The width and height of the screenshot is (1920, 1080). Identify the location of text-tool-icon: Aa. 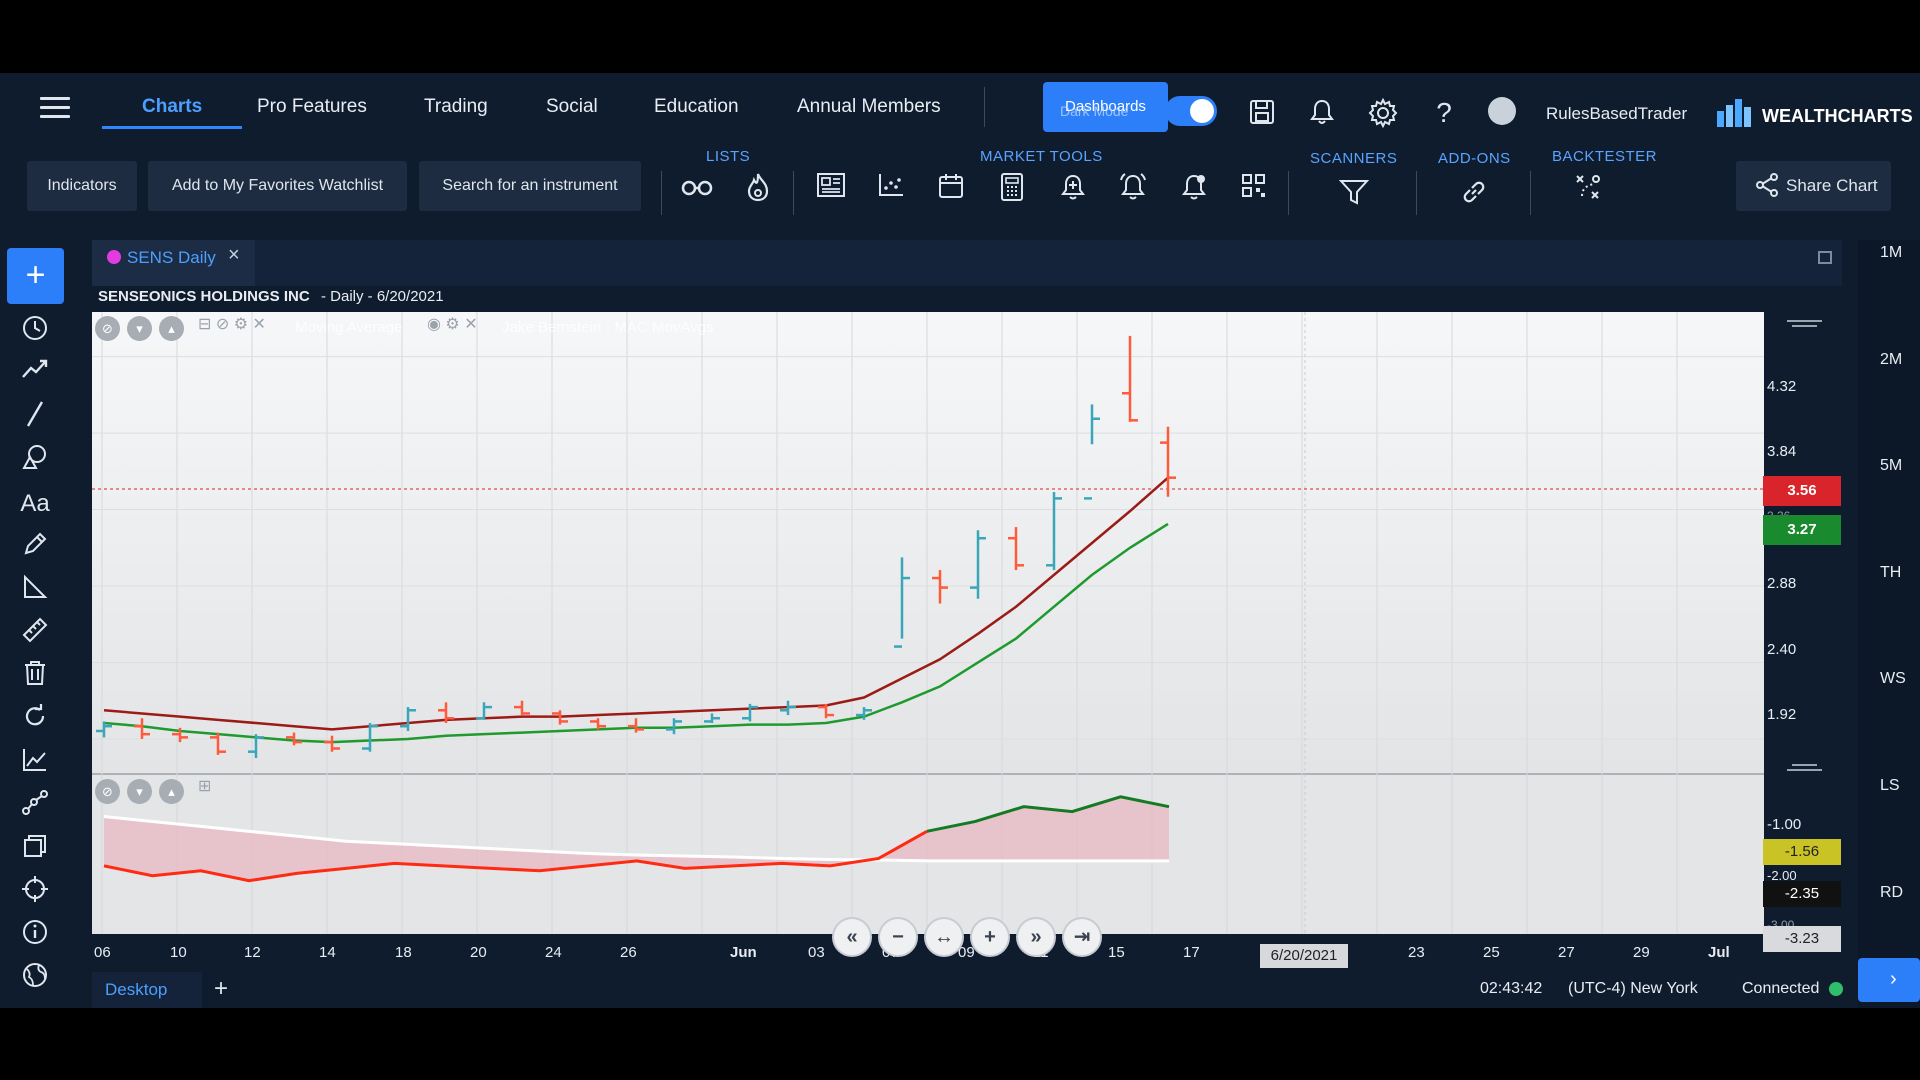
(35, 504).